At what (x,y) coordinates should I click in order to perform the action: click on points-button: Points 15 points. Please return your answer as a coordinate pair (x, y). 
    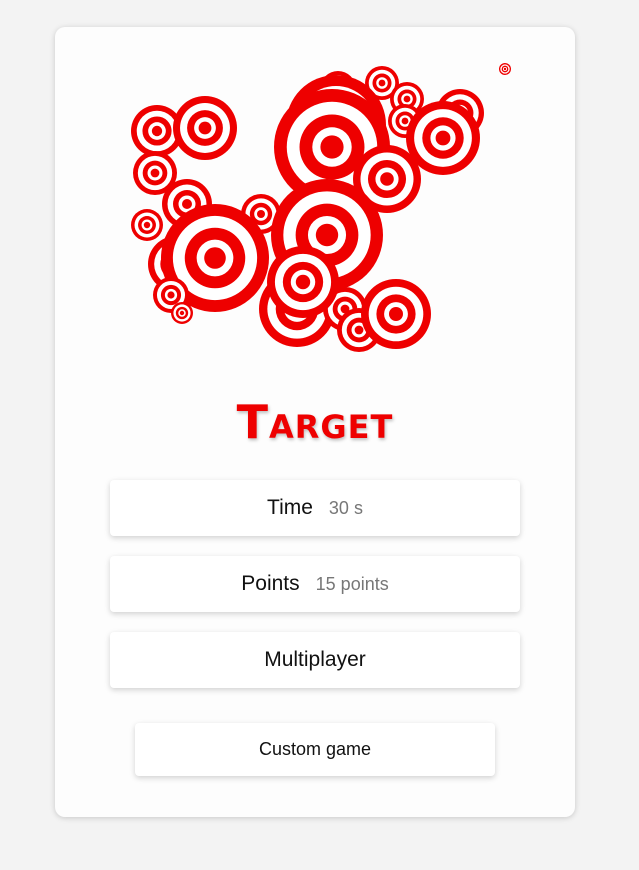
    Looking at the image, I should click on (315, 584).